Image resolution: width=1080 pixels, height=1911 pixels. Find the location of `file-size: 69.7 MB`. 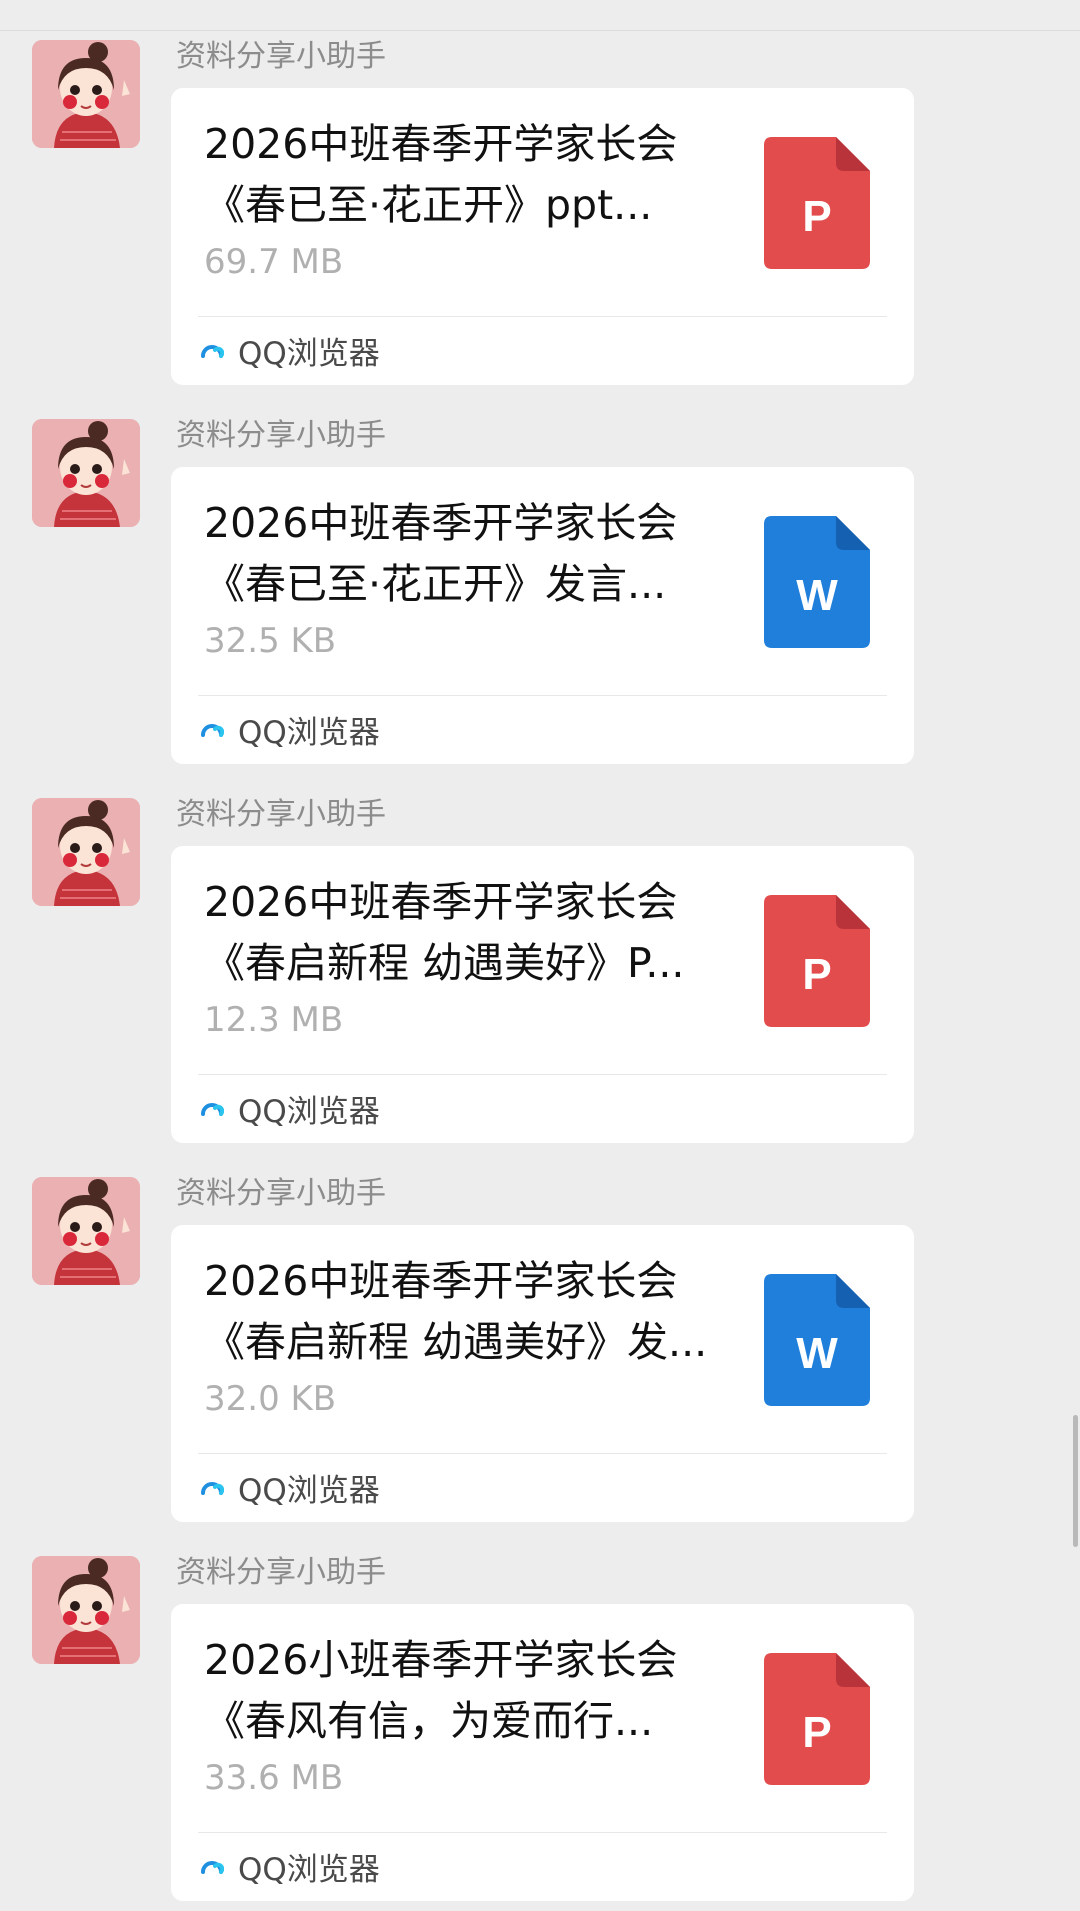

file-size: 69.7 MB is located at coordinates (274, 262).